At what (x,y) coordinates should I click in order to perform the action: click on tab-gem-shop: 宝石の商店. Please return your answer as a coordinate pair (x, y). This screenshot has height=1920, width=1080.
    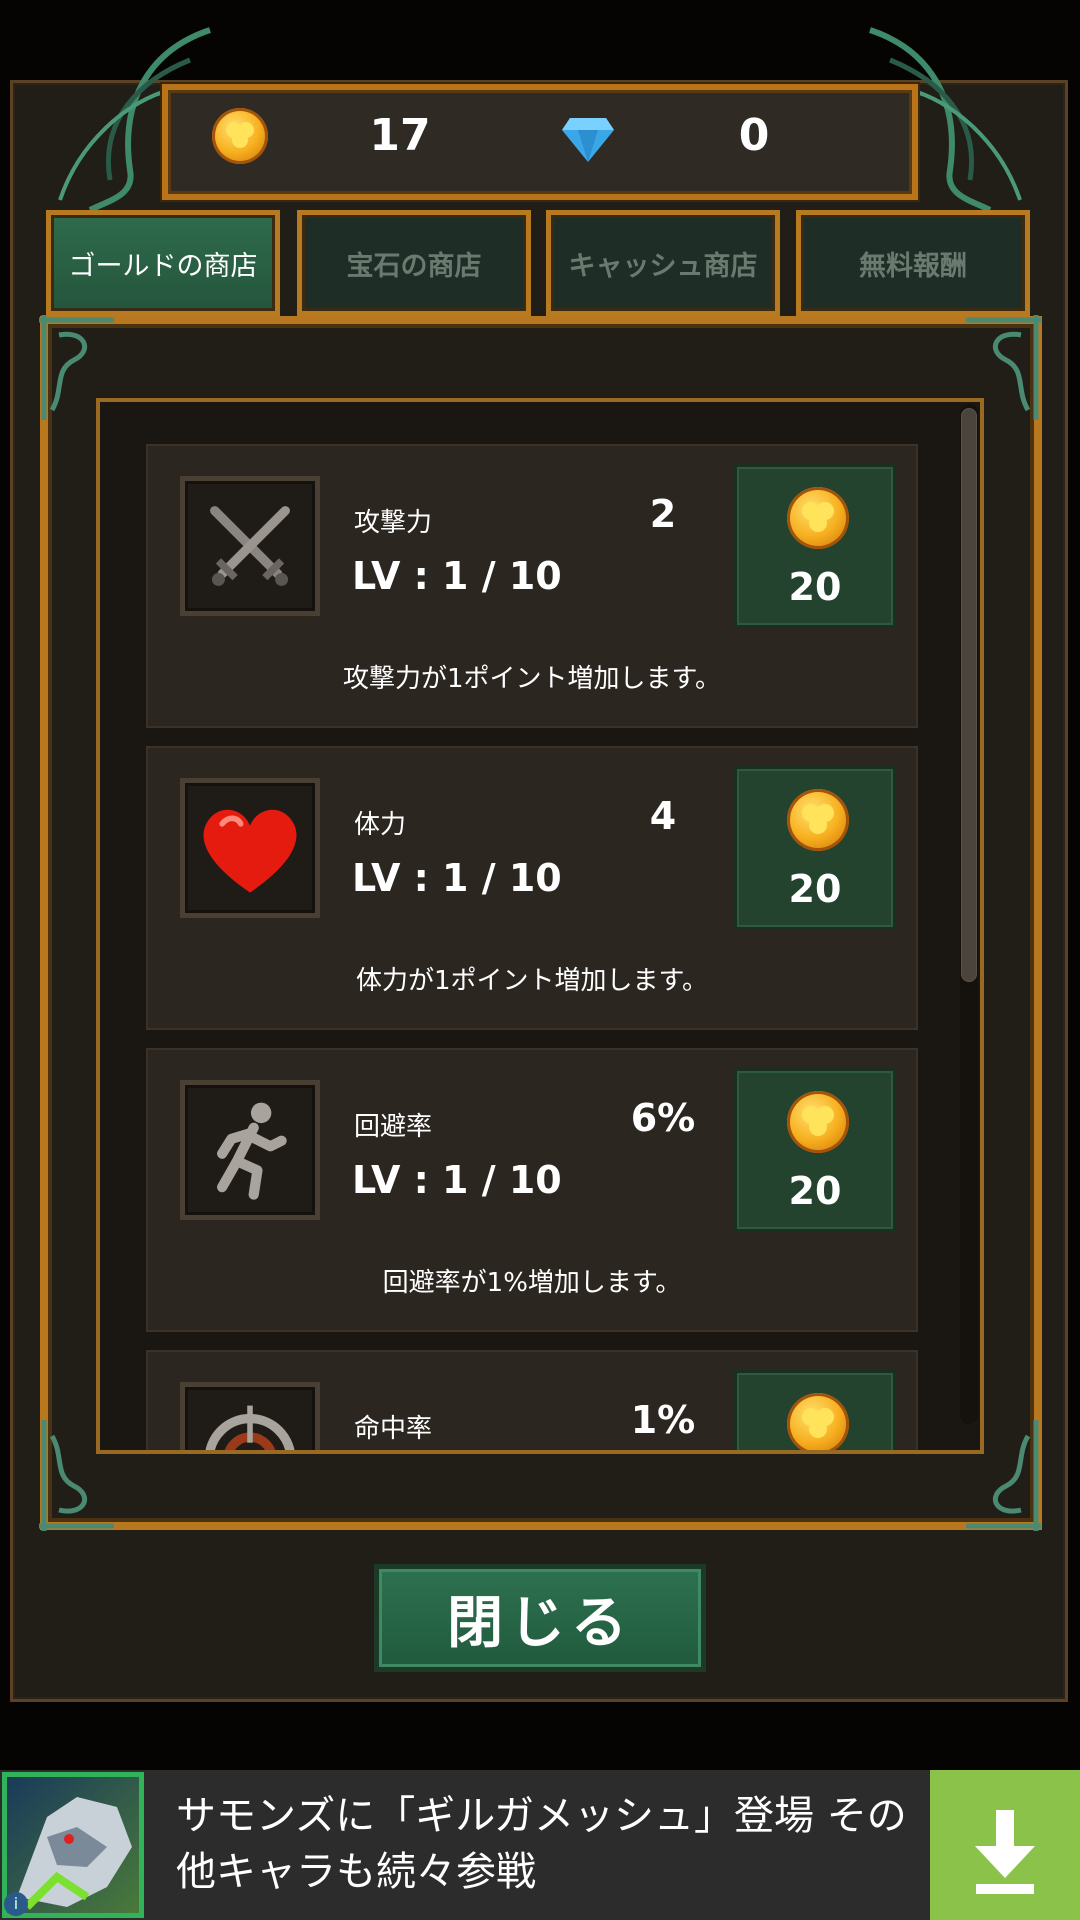
    Looking at the image, I should click on (414, 263).